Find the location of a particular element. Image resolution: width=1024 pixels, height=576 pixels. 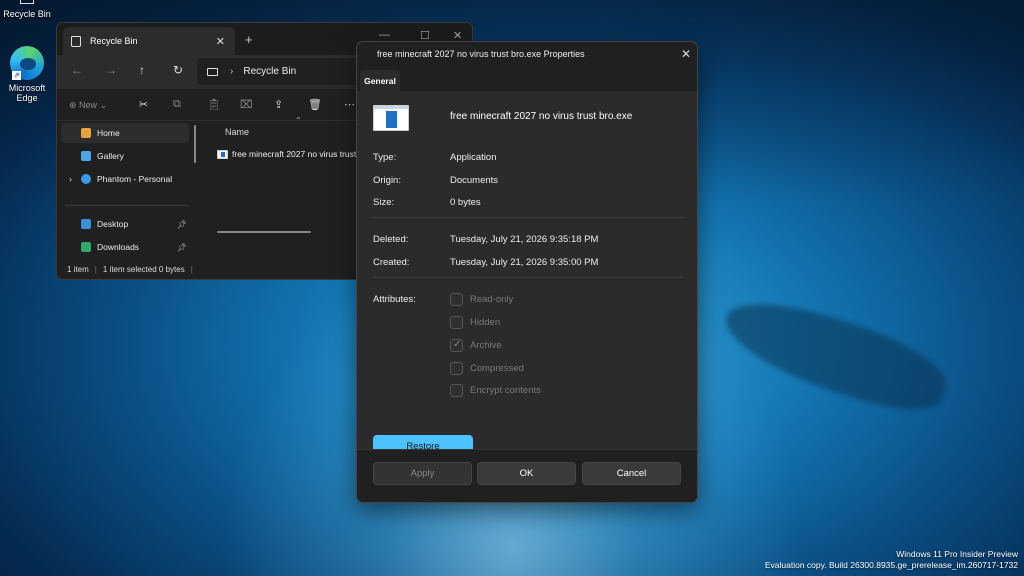

desktop-icon-recycle-bin: Recycle Bin is located at coordinates (28, 9).